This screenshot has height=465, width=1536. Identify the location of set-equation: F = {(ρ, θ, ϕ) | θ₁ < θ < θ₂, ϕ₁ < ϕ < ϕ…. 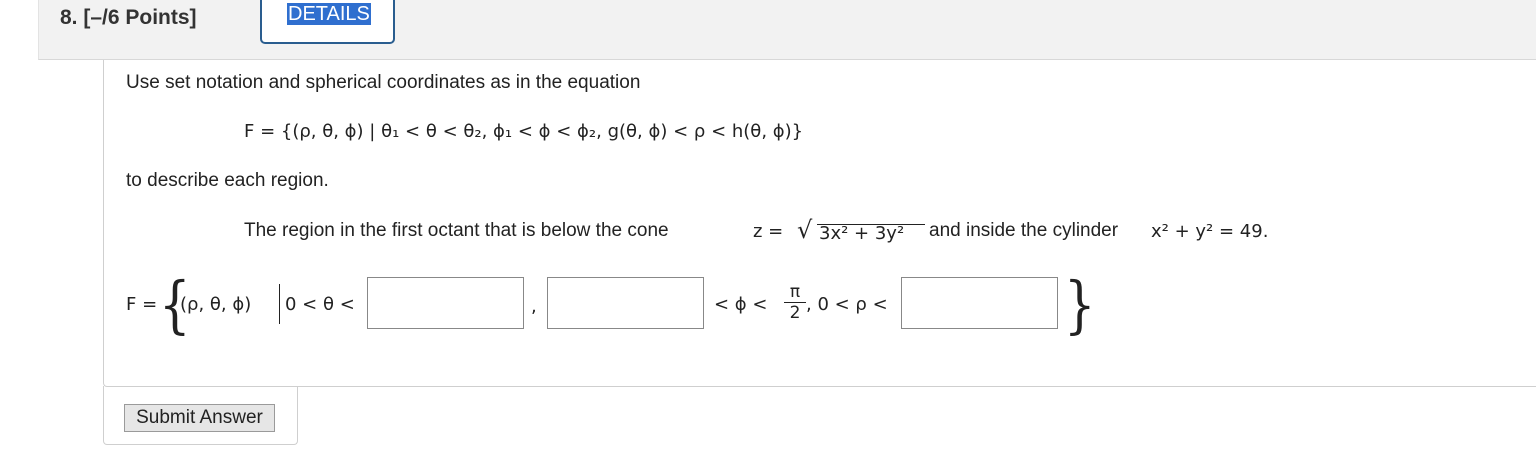
(524, 131).